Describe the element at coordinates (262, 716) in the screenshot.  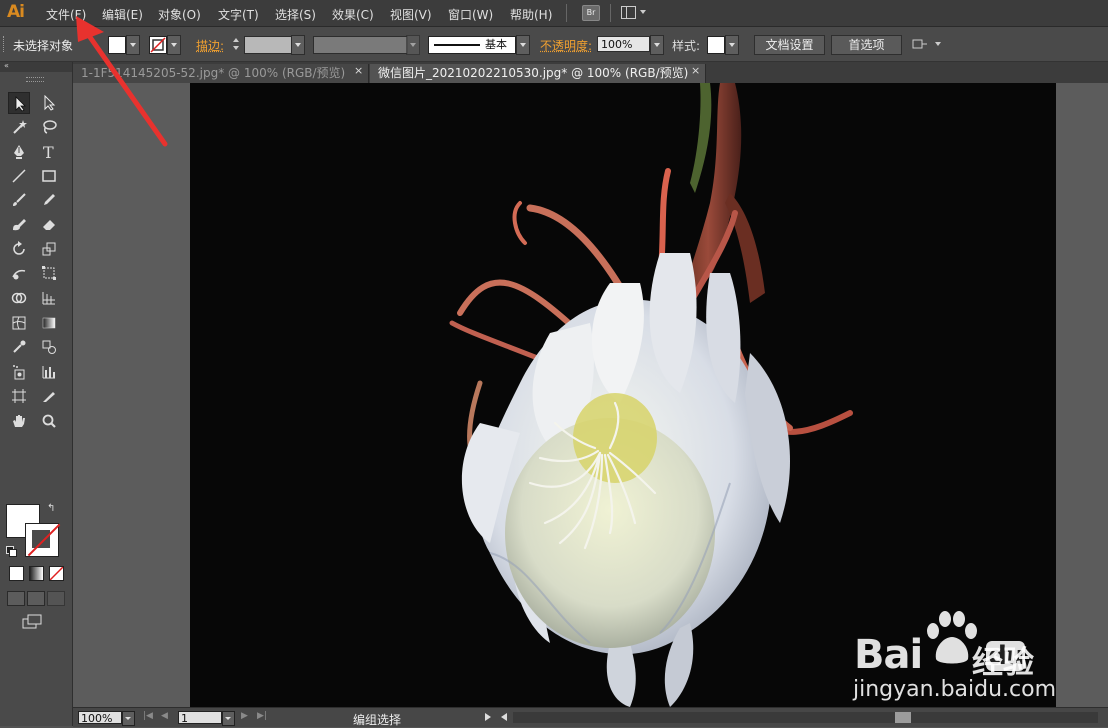
I see `last-artboard-icon: ▶|` at that location.